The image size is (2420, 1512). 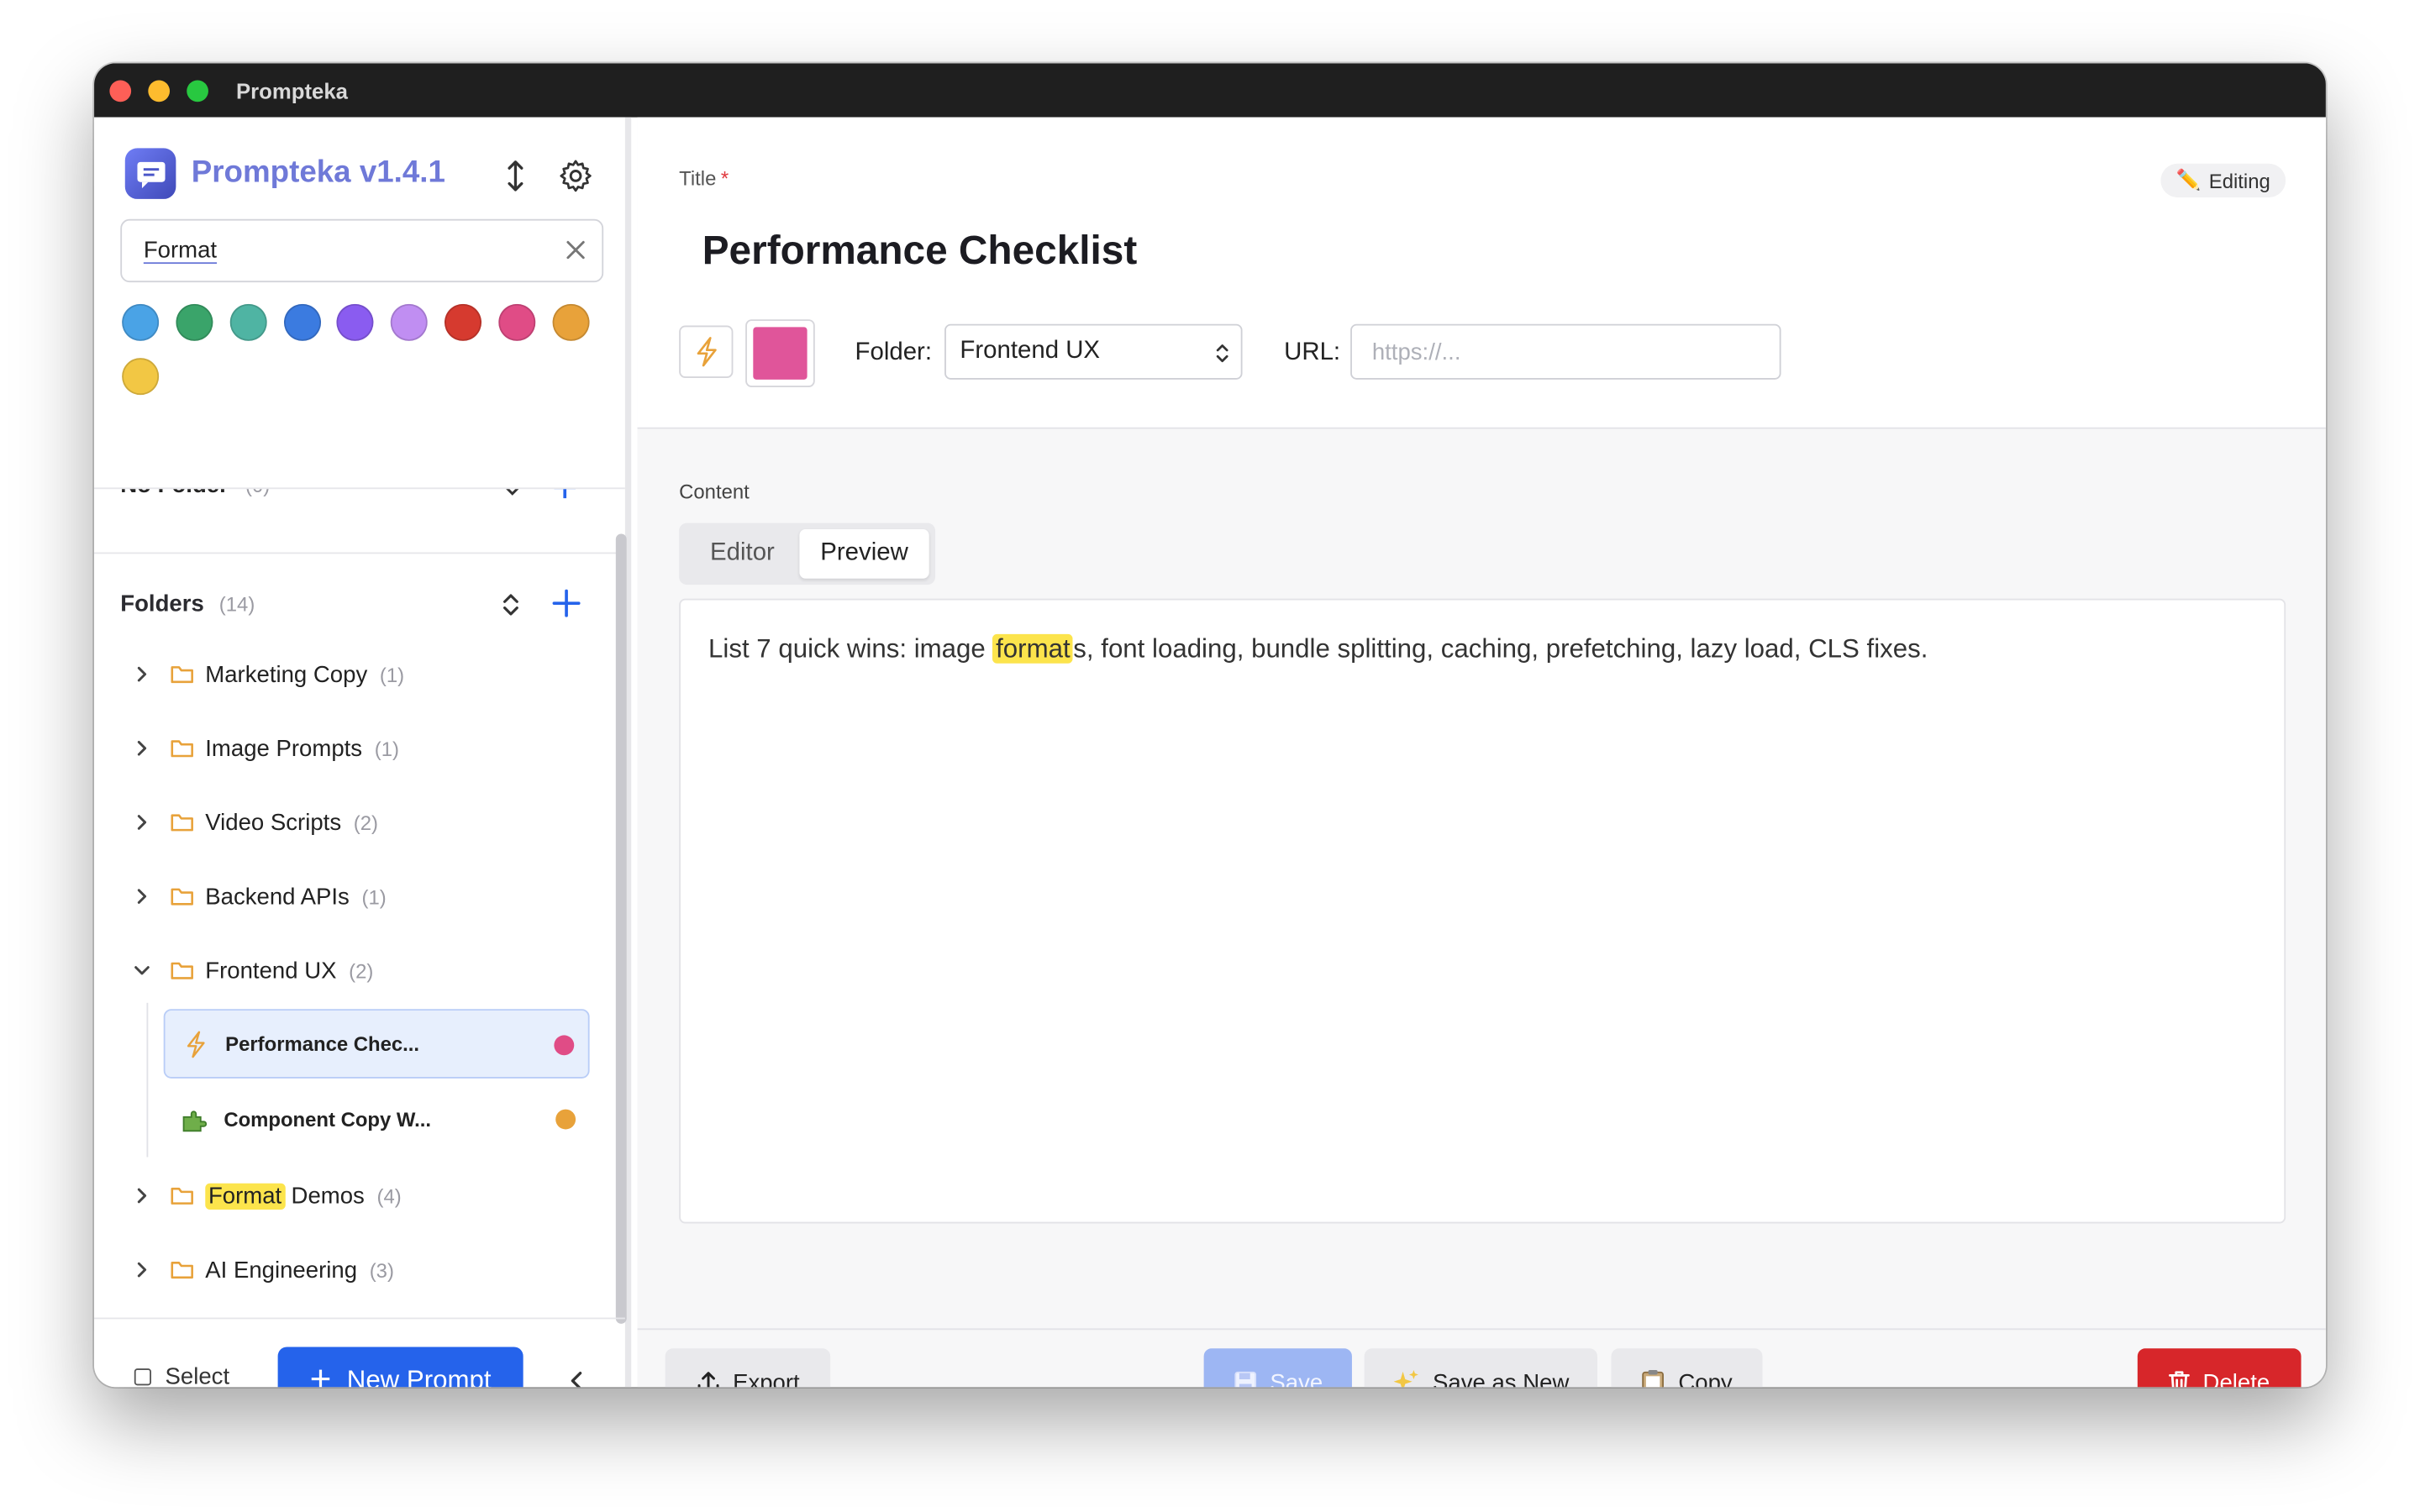 What do you see at coordinates (236, 604) in the screenshot?
I see `folders-count: (14)` at bounding box center [236, 604].